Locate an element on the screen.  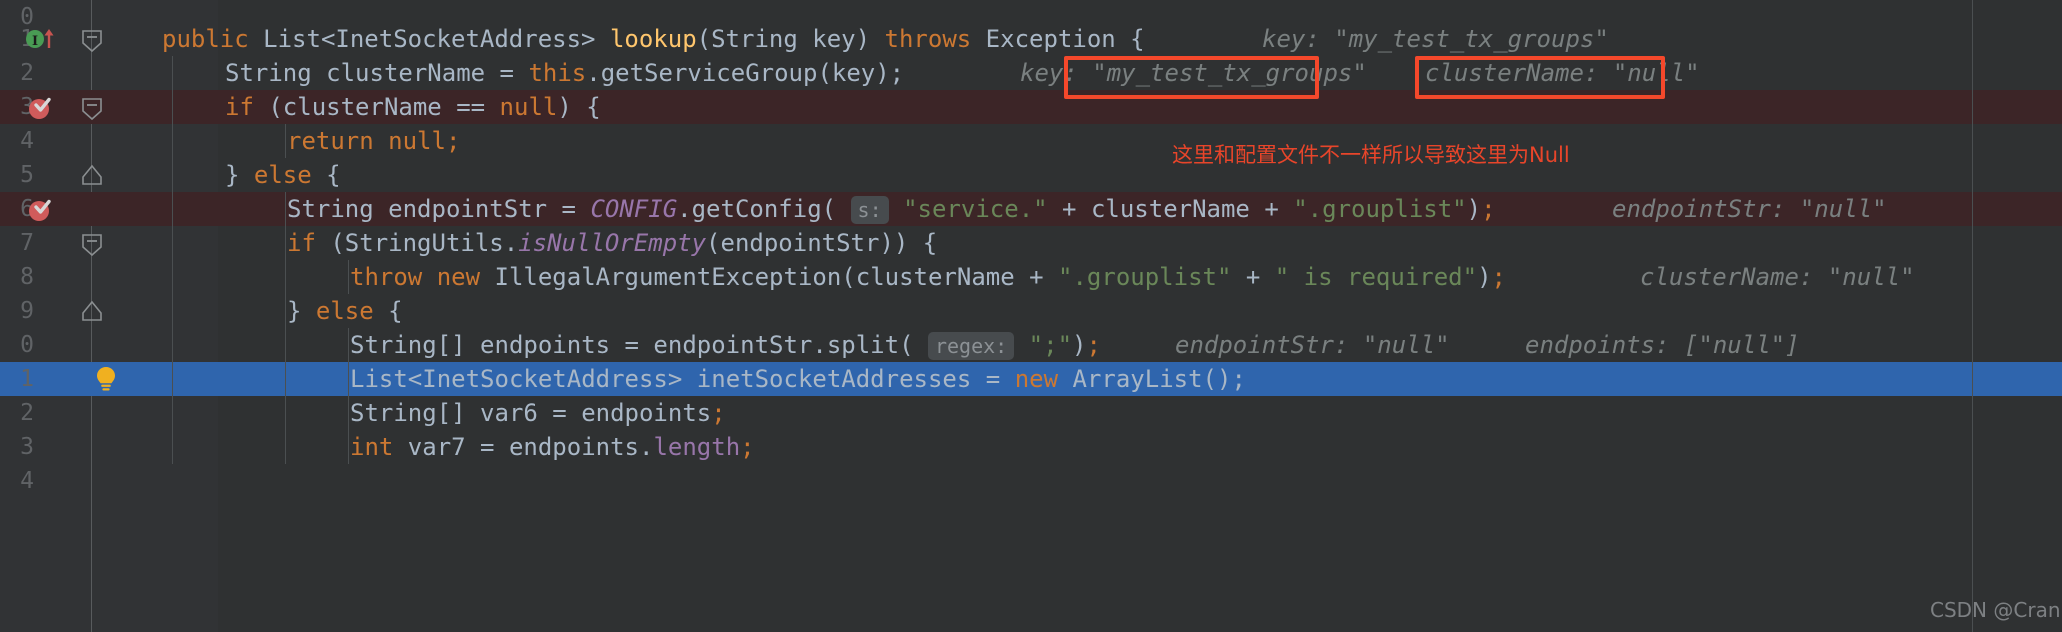
line-number: 7 is located at coordinates (27, 243).